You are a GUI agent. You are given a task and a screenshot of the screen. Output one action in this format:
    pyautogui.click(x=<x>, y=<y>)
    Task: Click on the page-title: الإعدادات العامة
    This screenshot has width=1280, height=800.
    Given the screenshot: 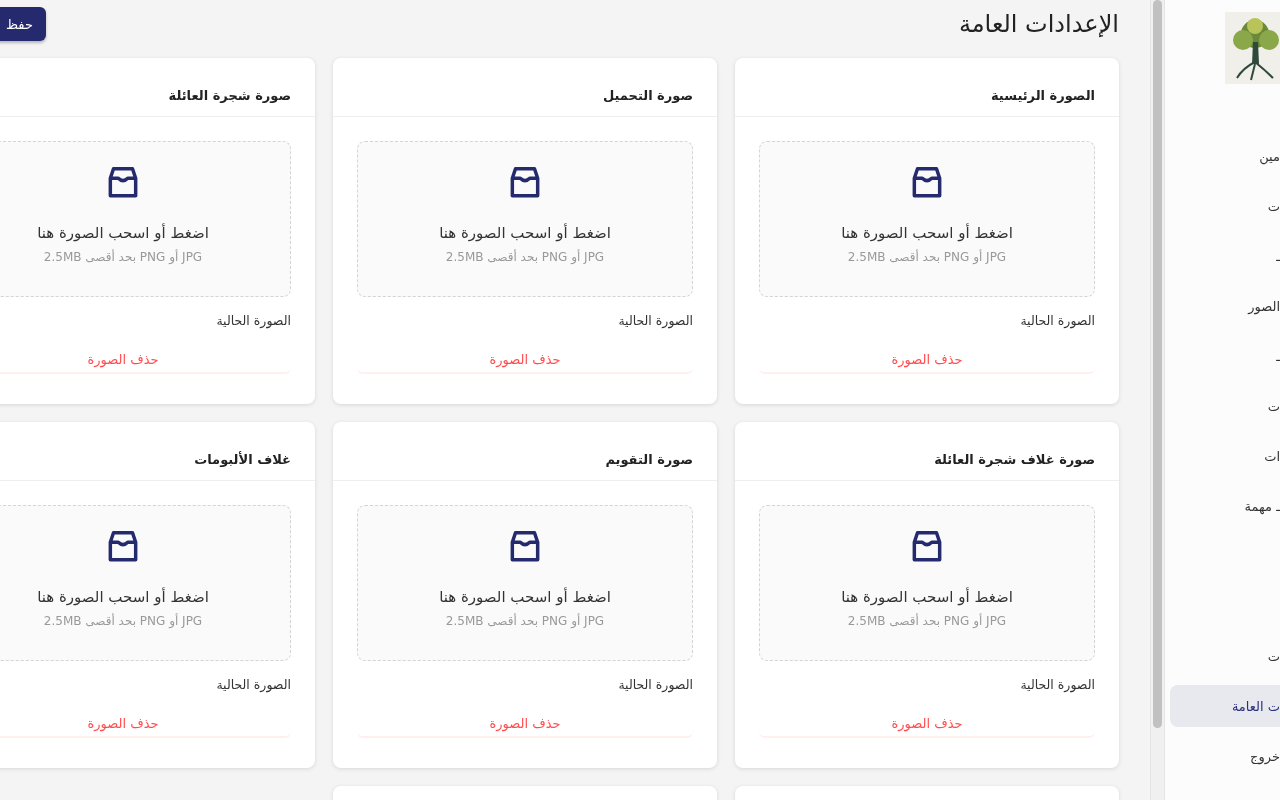 What is the action you would take?
    pyautogui.click(x=1038, y=24)
    